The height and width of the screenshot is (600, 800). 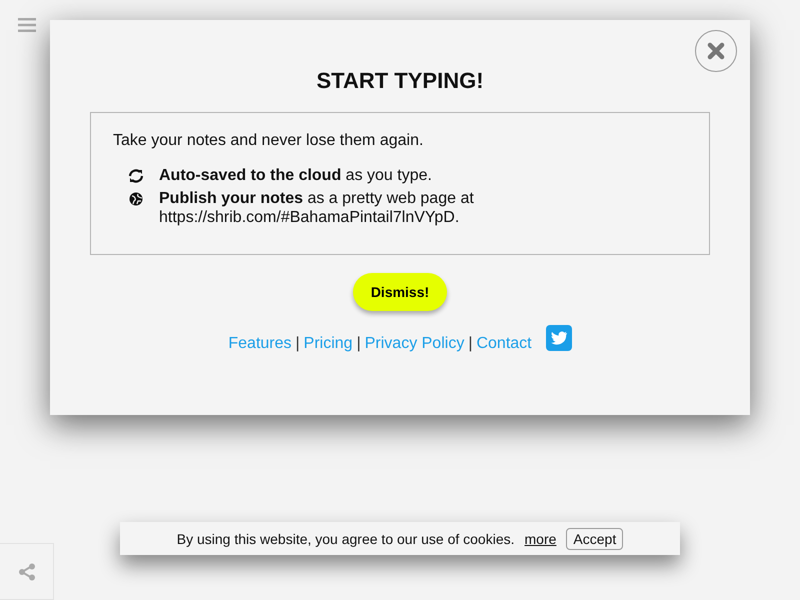 I want to click on intro-text: Take your notes and never lose them again., so click(x=268, y=141).